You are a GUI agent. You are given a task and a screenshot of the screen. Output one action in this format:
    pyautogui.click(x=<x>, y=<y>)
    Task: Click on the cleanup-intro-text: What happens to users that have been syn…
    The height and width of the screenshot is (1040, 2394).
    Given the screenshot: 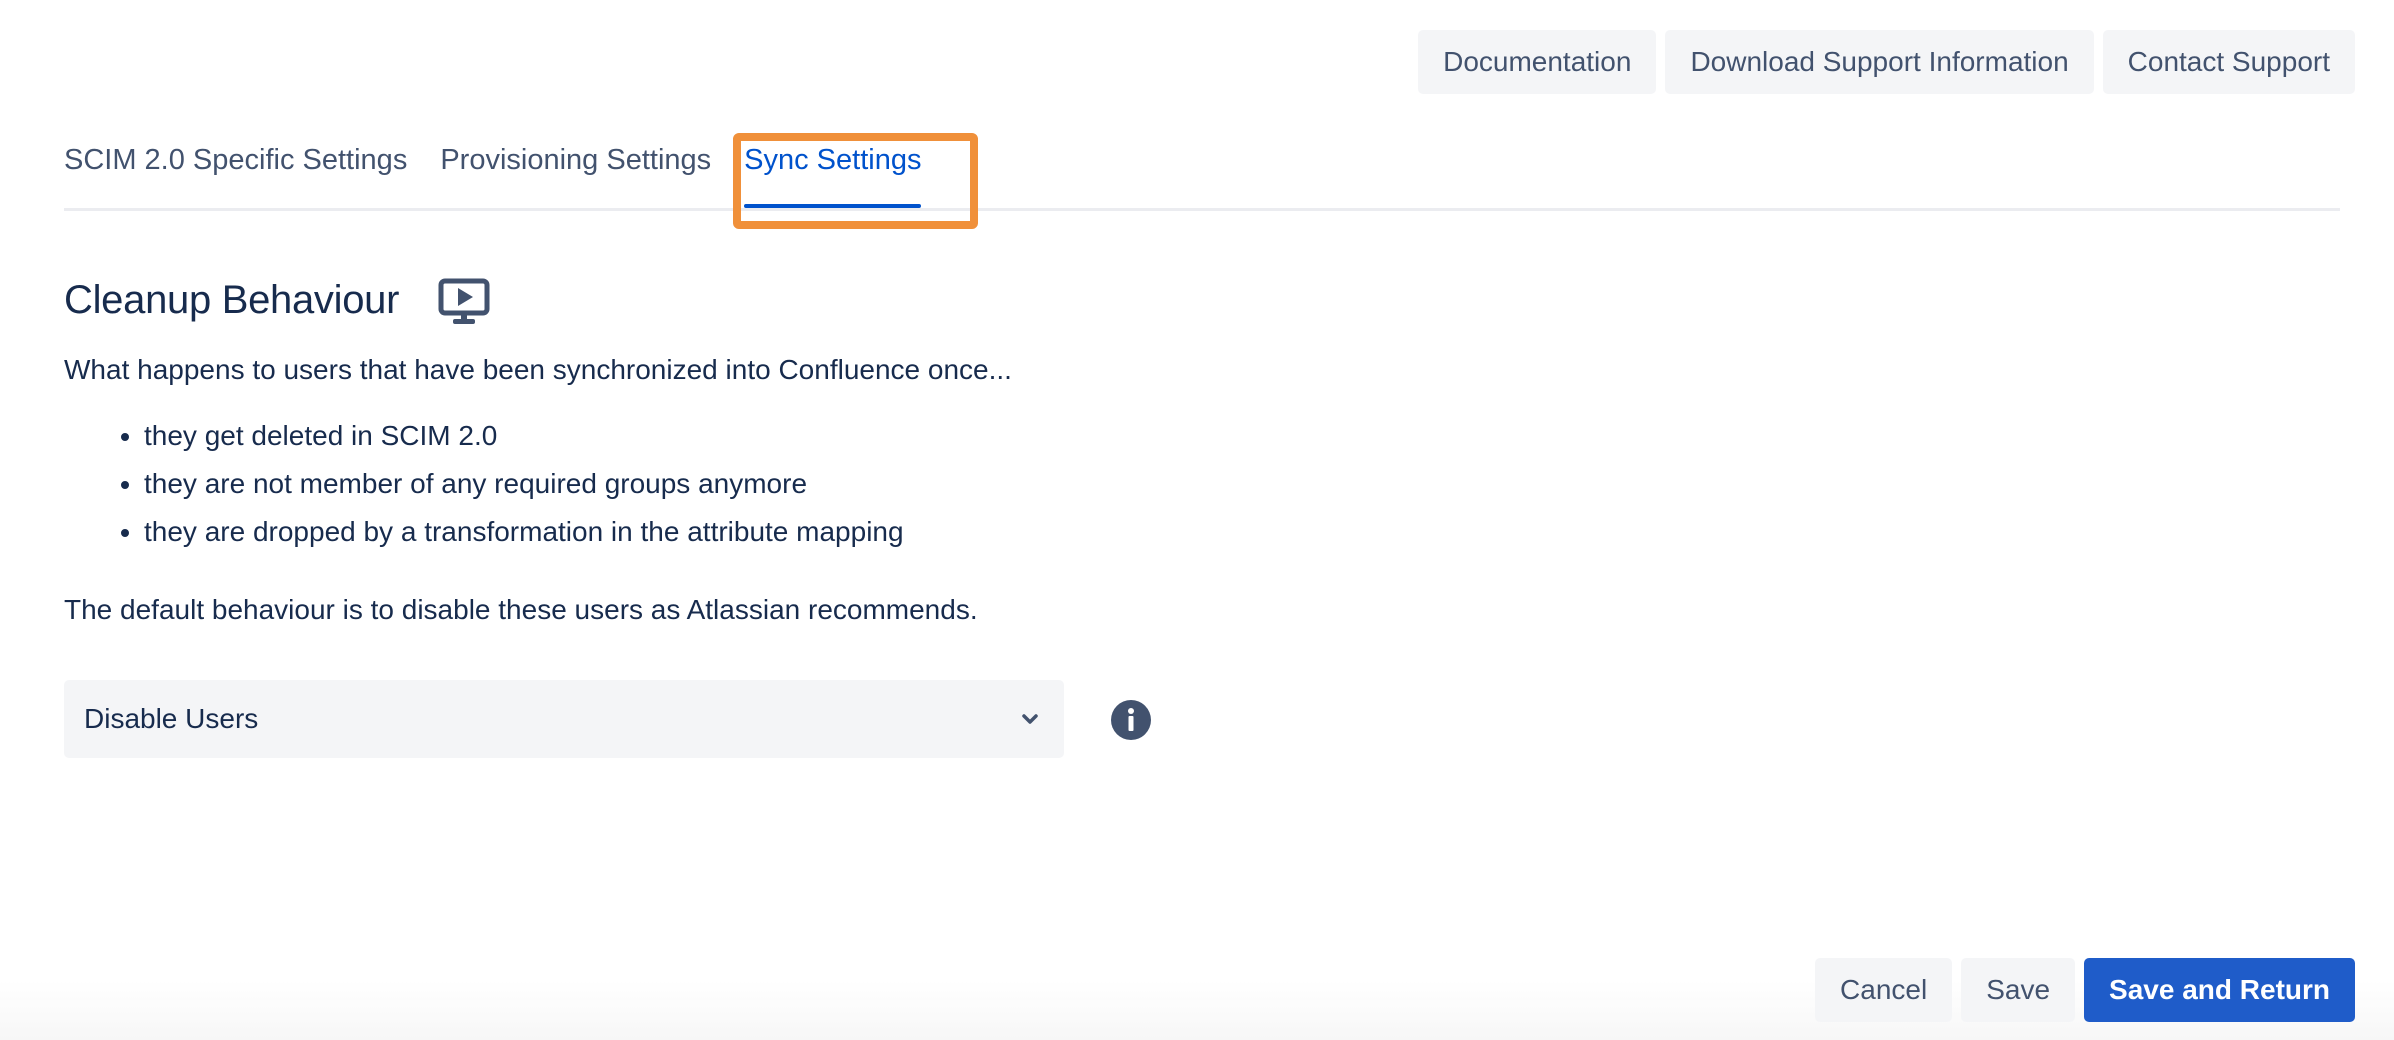 What is the action you would take?
    pyautogui.click(x=538, y=369)
    